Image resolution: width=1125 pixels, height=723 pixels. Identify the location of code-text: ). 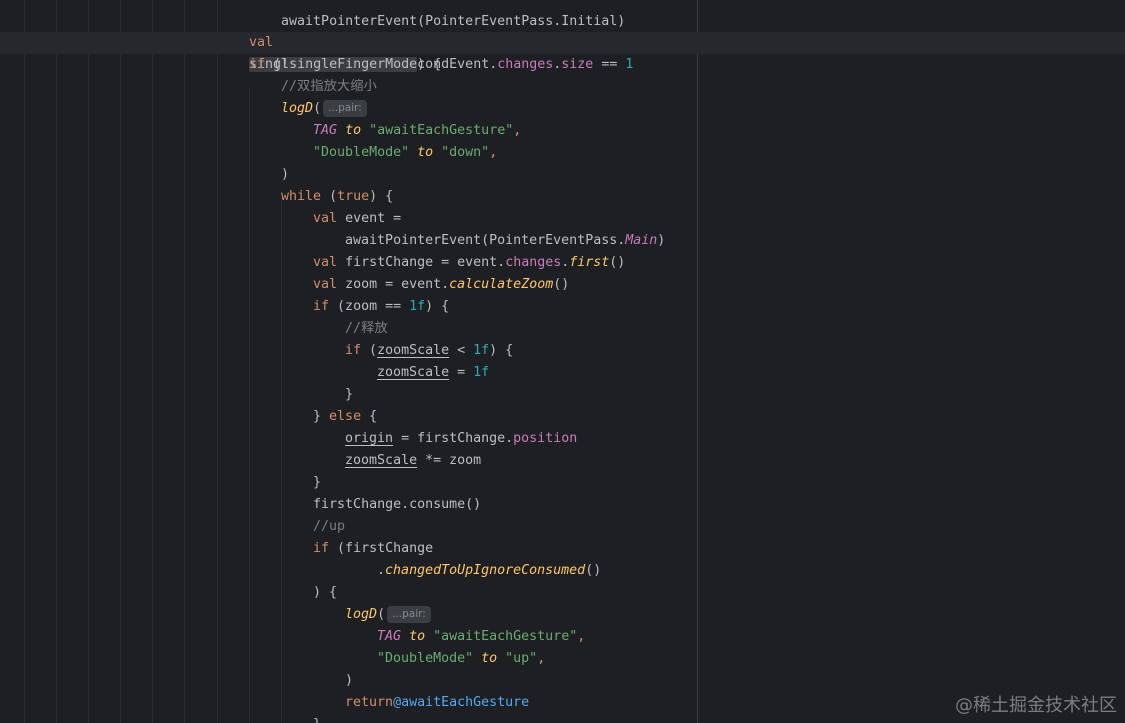
(661, 240).